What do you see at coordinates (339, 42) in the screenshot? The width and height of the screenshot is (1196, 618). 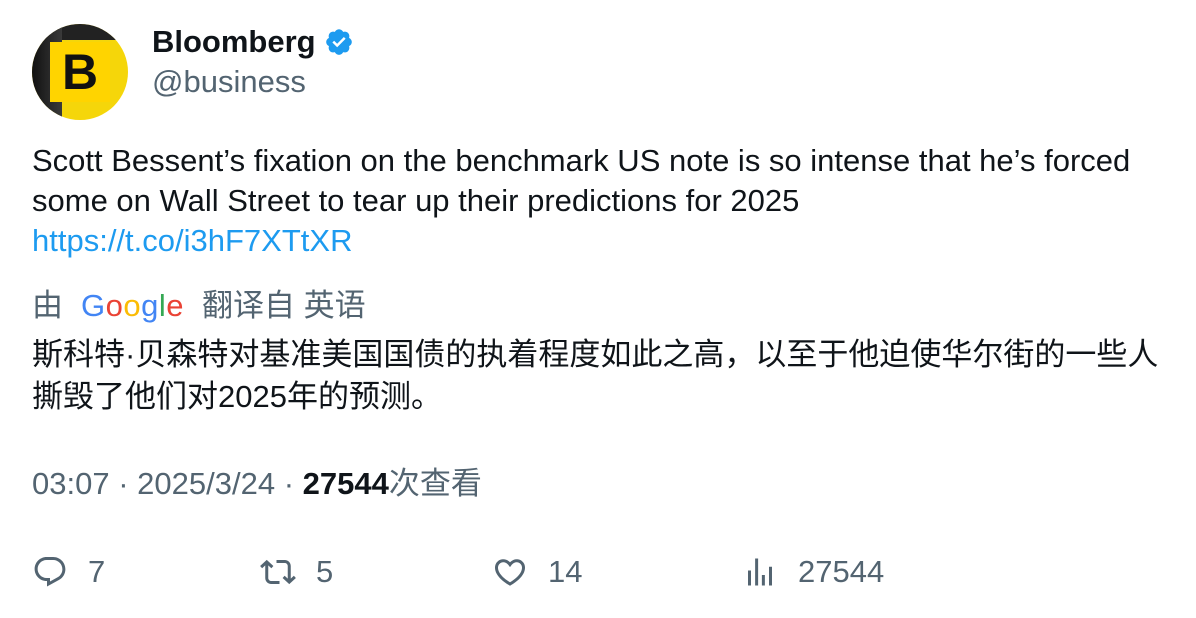 I see `verified-badge-icon` at bounding box center [339, 42].